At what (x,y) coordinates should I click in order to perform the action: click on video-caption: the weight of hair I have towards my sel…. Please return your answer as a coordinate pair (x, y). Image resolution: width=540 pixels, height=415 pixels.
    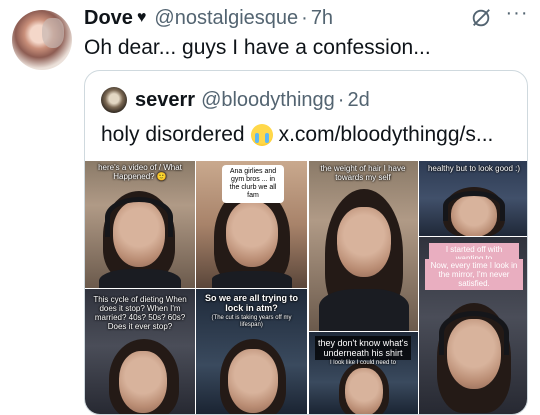
    Looking at the image, I should click on (363, 173).